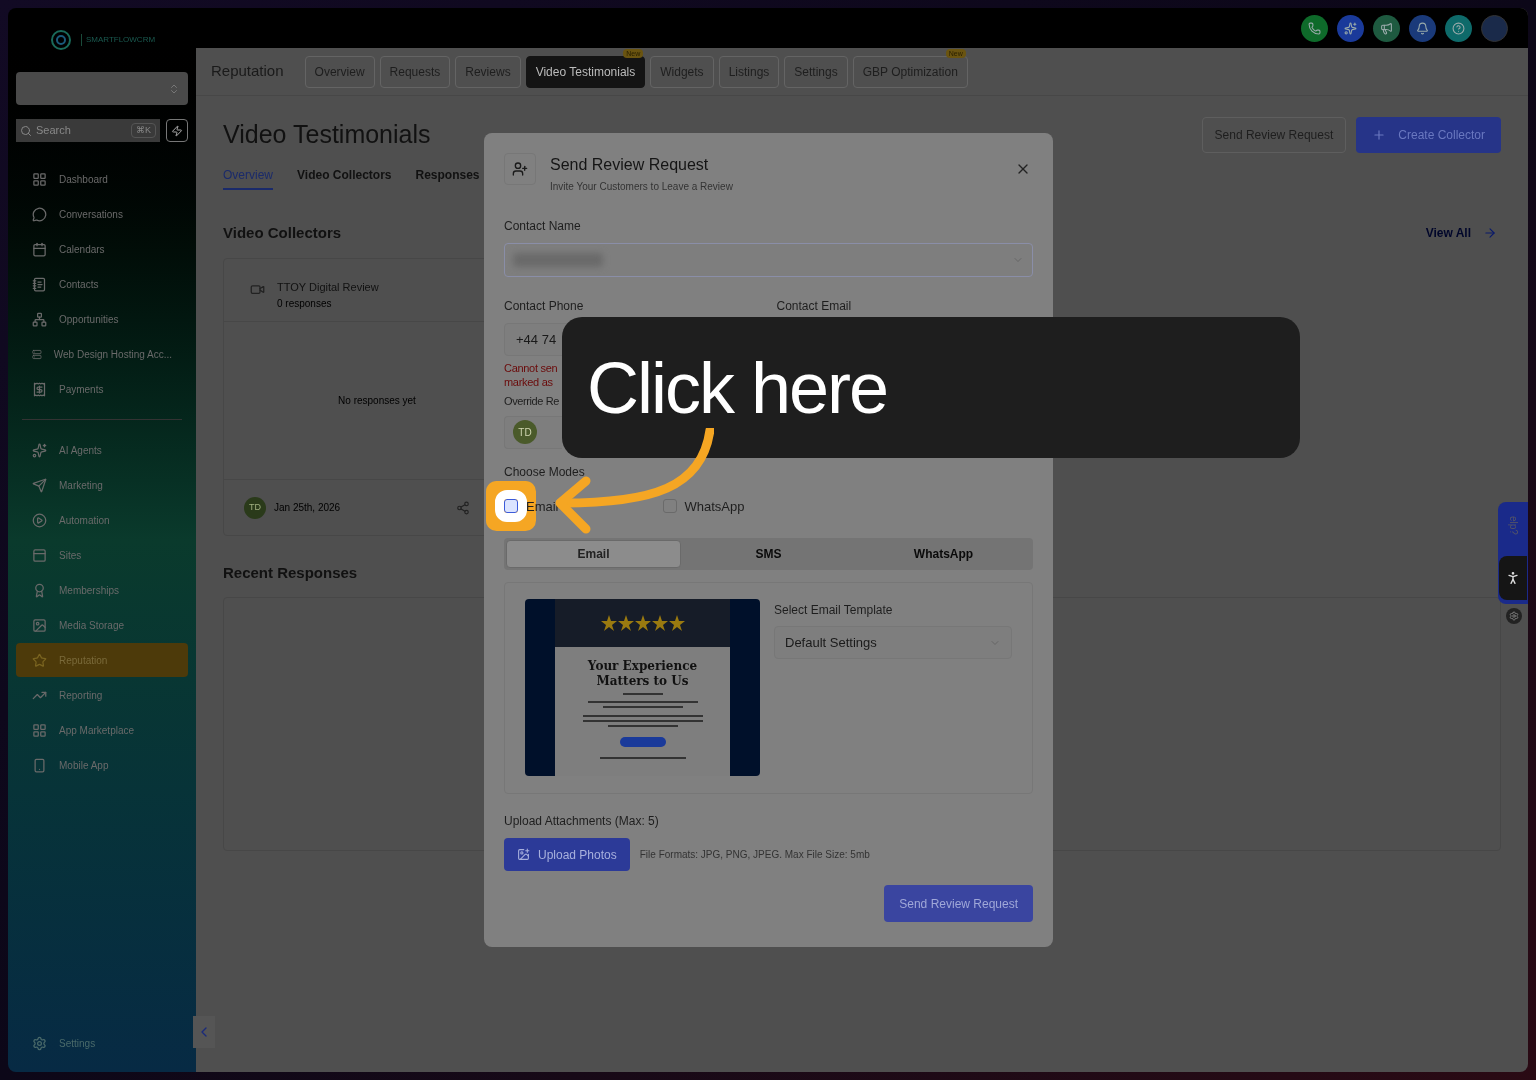 Image resolution: width=1536 pixels, height=1080 pixels. What do you see at coordinates (630, 165) in the screenshot?
I see `modal-title: Send Review Request` at bounding box center [630, 165].